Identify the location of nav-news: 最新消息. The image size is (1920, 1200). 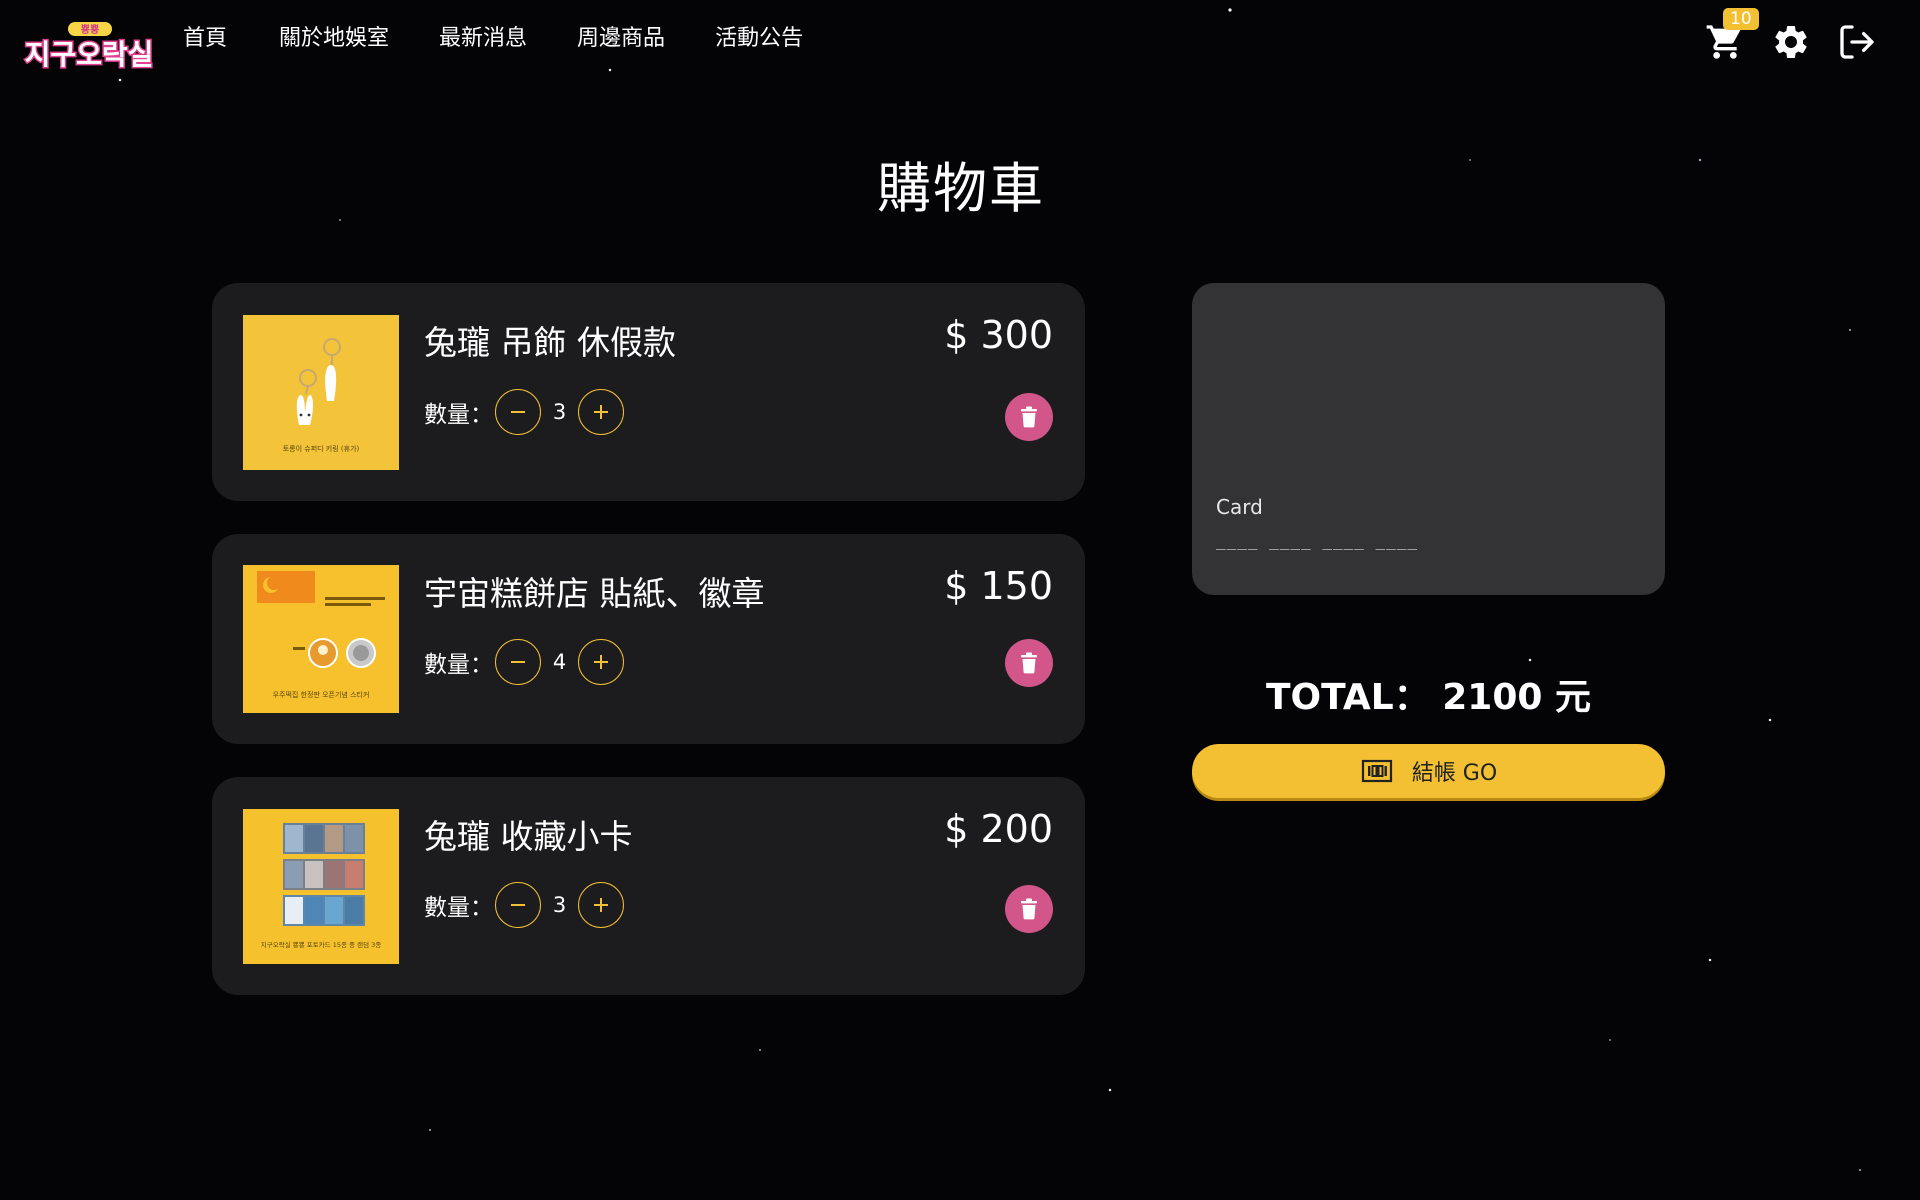
(483, 39).